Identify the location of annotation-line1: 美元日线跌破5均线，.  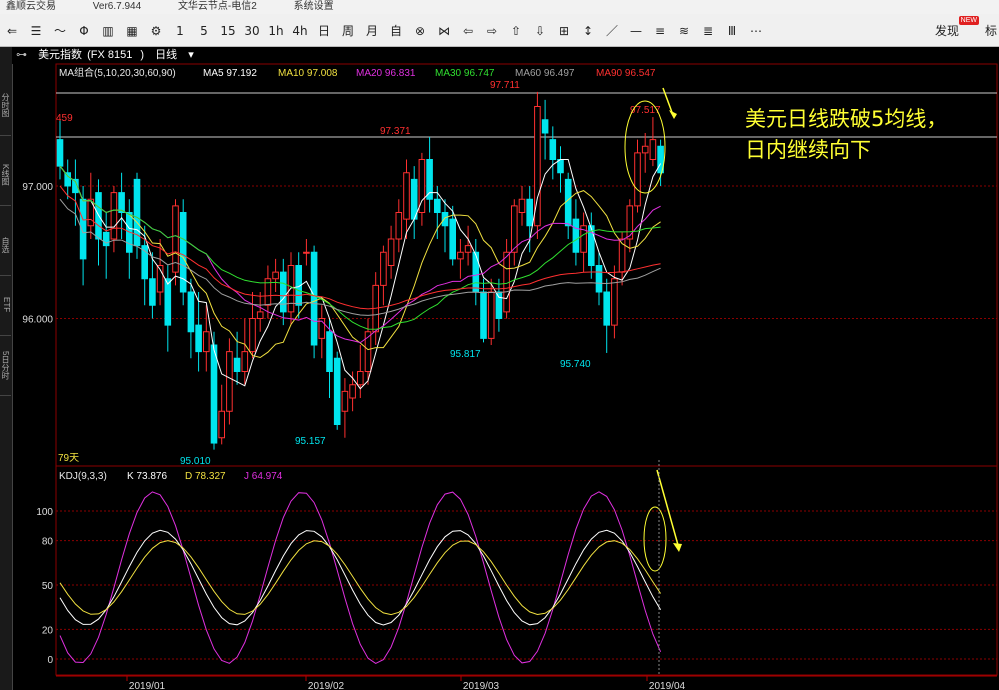
(846, 119).